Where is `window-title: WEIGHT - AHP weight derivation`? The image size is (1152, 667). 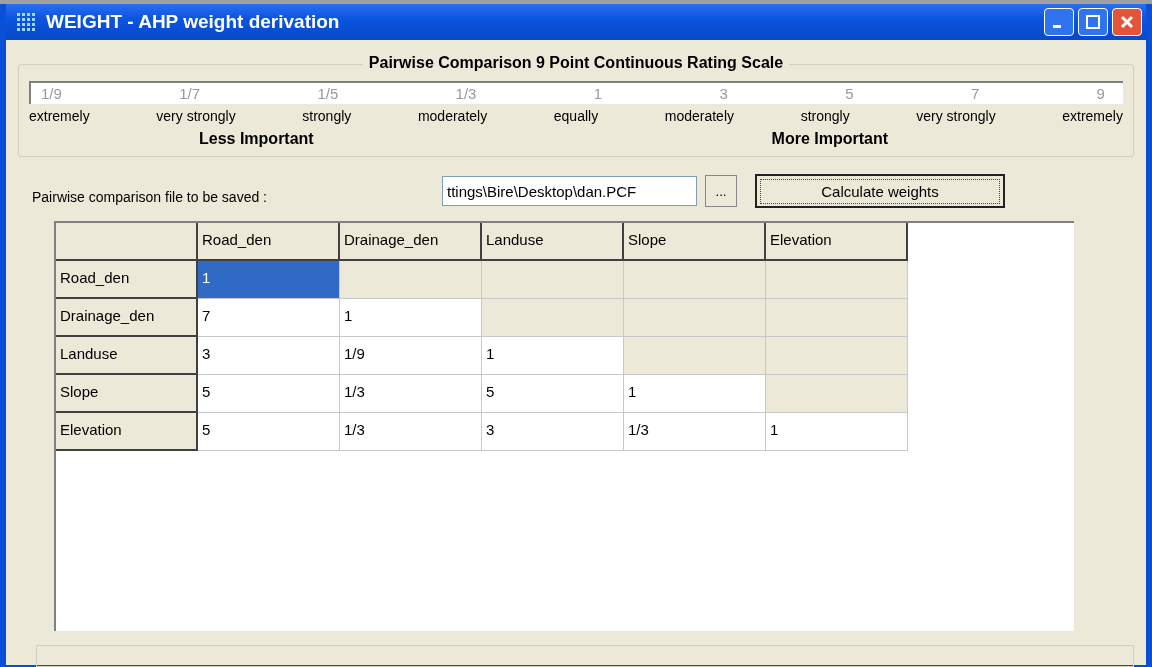
window-title: WEIGHT - AHP weight derivation is located at coordinates (193, 22).